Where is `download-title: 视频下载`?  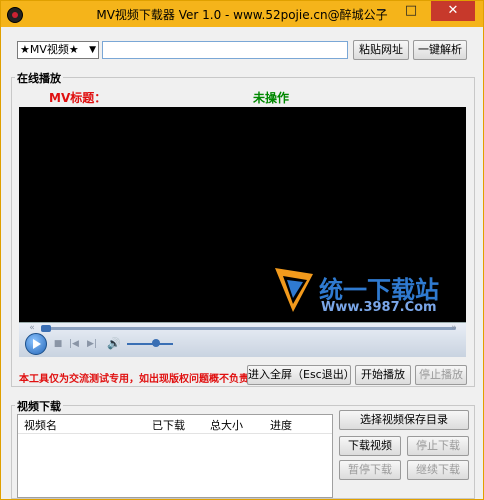
download-title: 视频下载 is located at coordinates (39, 406).